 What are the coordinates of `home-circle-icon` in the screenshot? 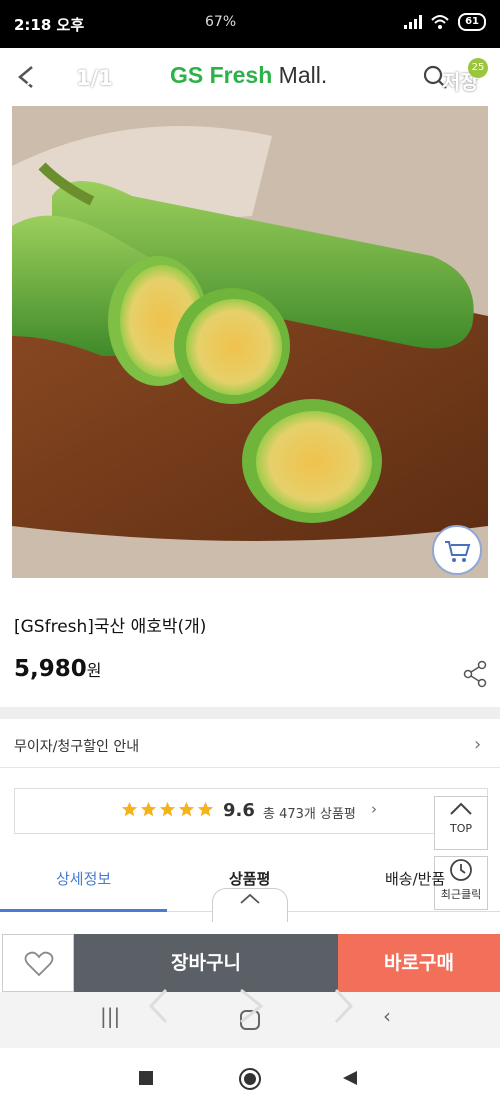 It's located at (250, 1079).